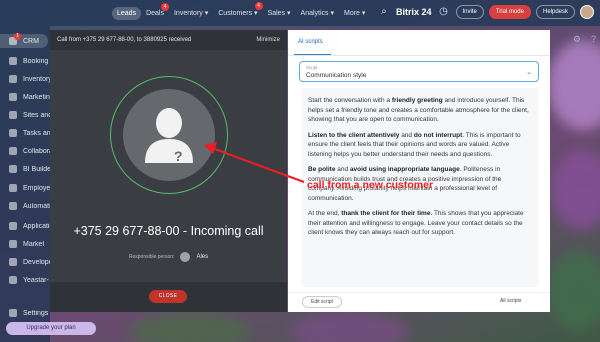 The image size is (600, 342). I want to click on sidebar-item: Tasks and, so click(25, 133).